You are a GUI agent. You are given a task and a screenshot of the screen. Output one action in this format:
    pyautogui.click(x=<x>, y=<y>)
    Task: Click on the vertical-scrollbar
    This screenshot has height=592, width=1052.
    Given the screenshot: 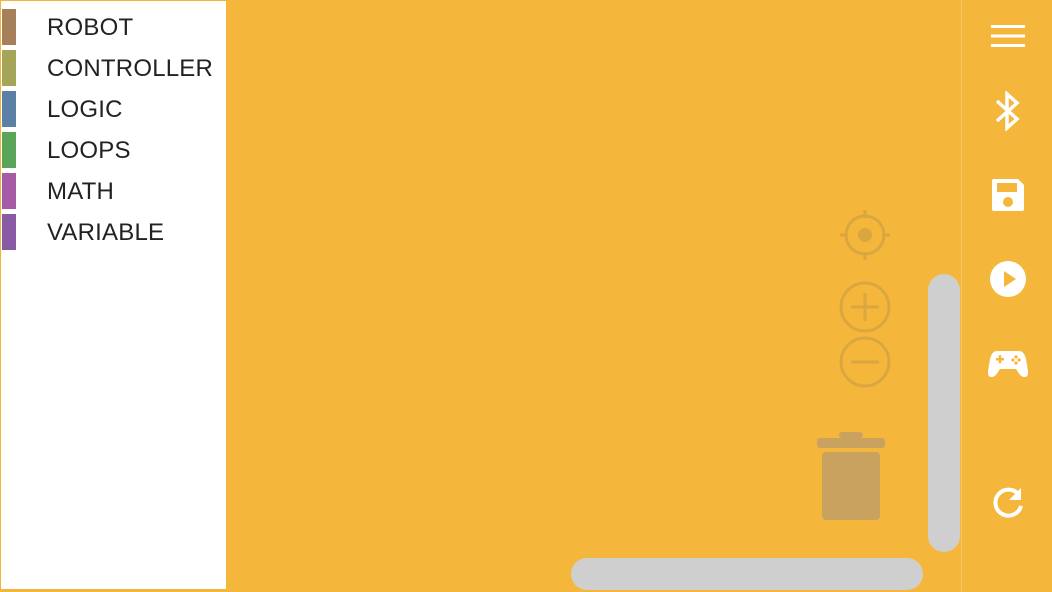 What is the action you would take?
    pyautogui.click(x=944, y=413)
    